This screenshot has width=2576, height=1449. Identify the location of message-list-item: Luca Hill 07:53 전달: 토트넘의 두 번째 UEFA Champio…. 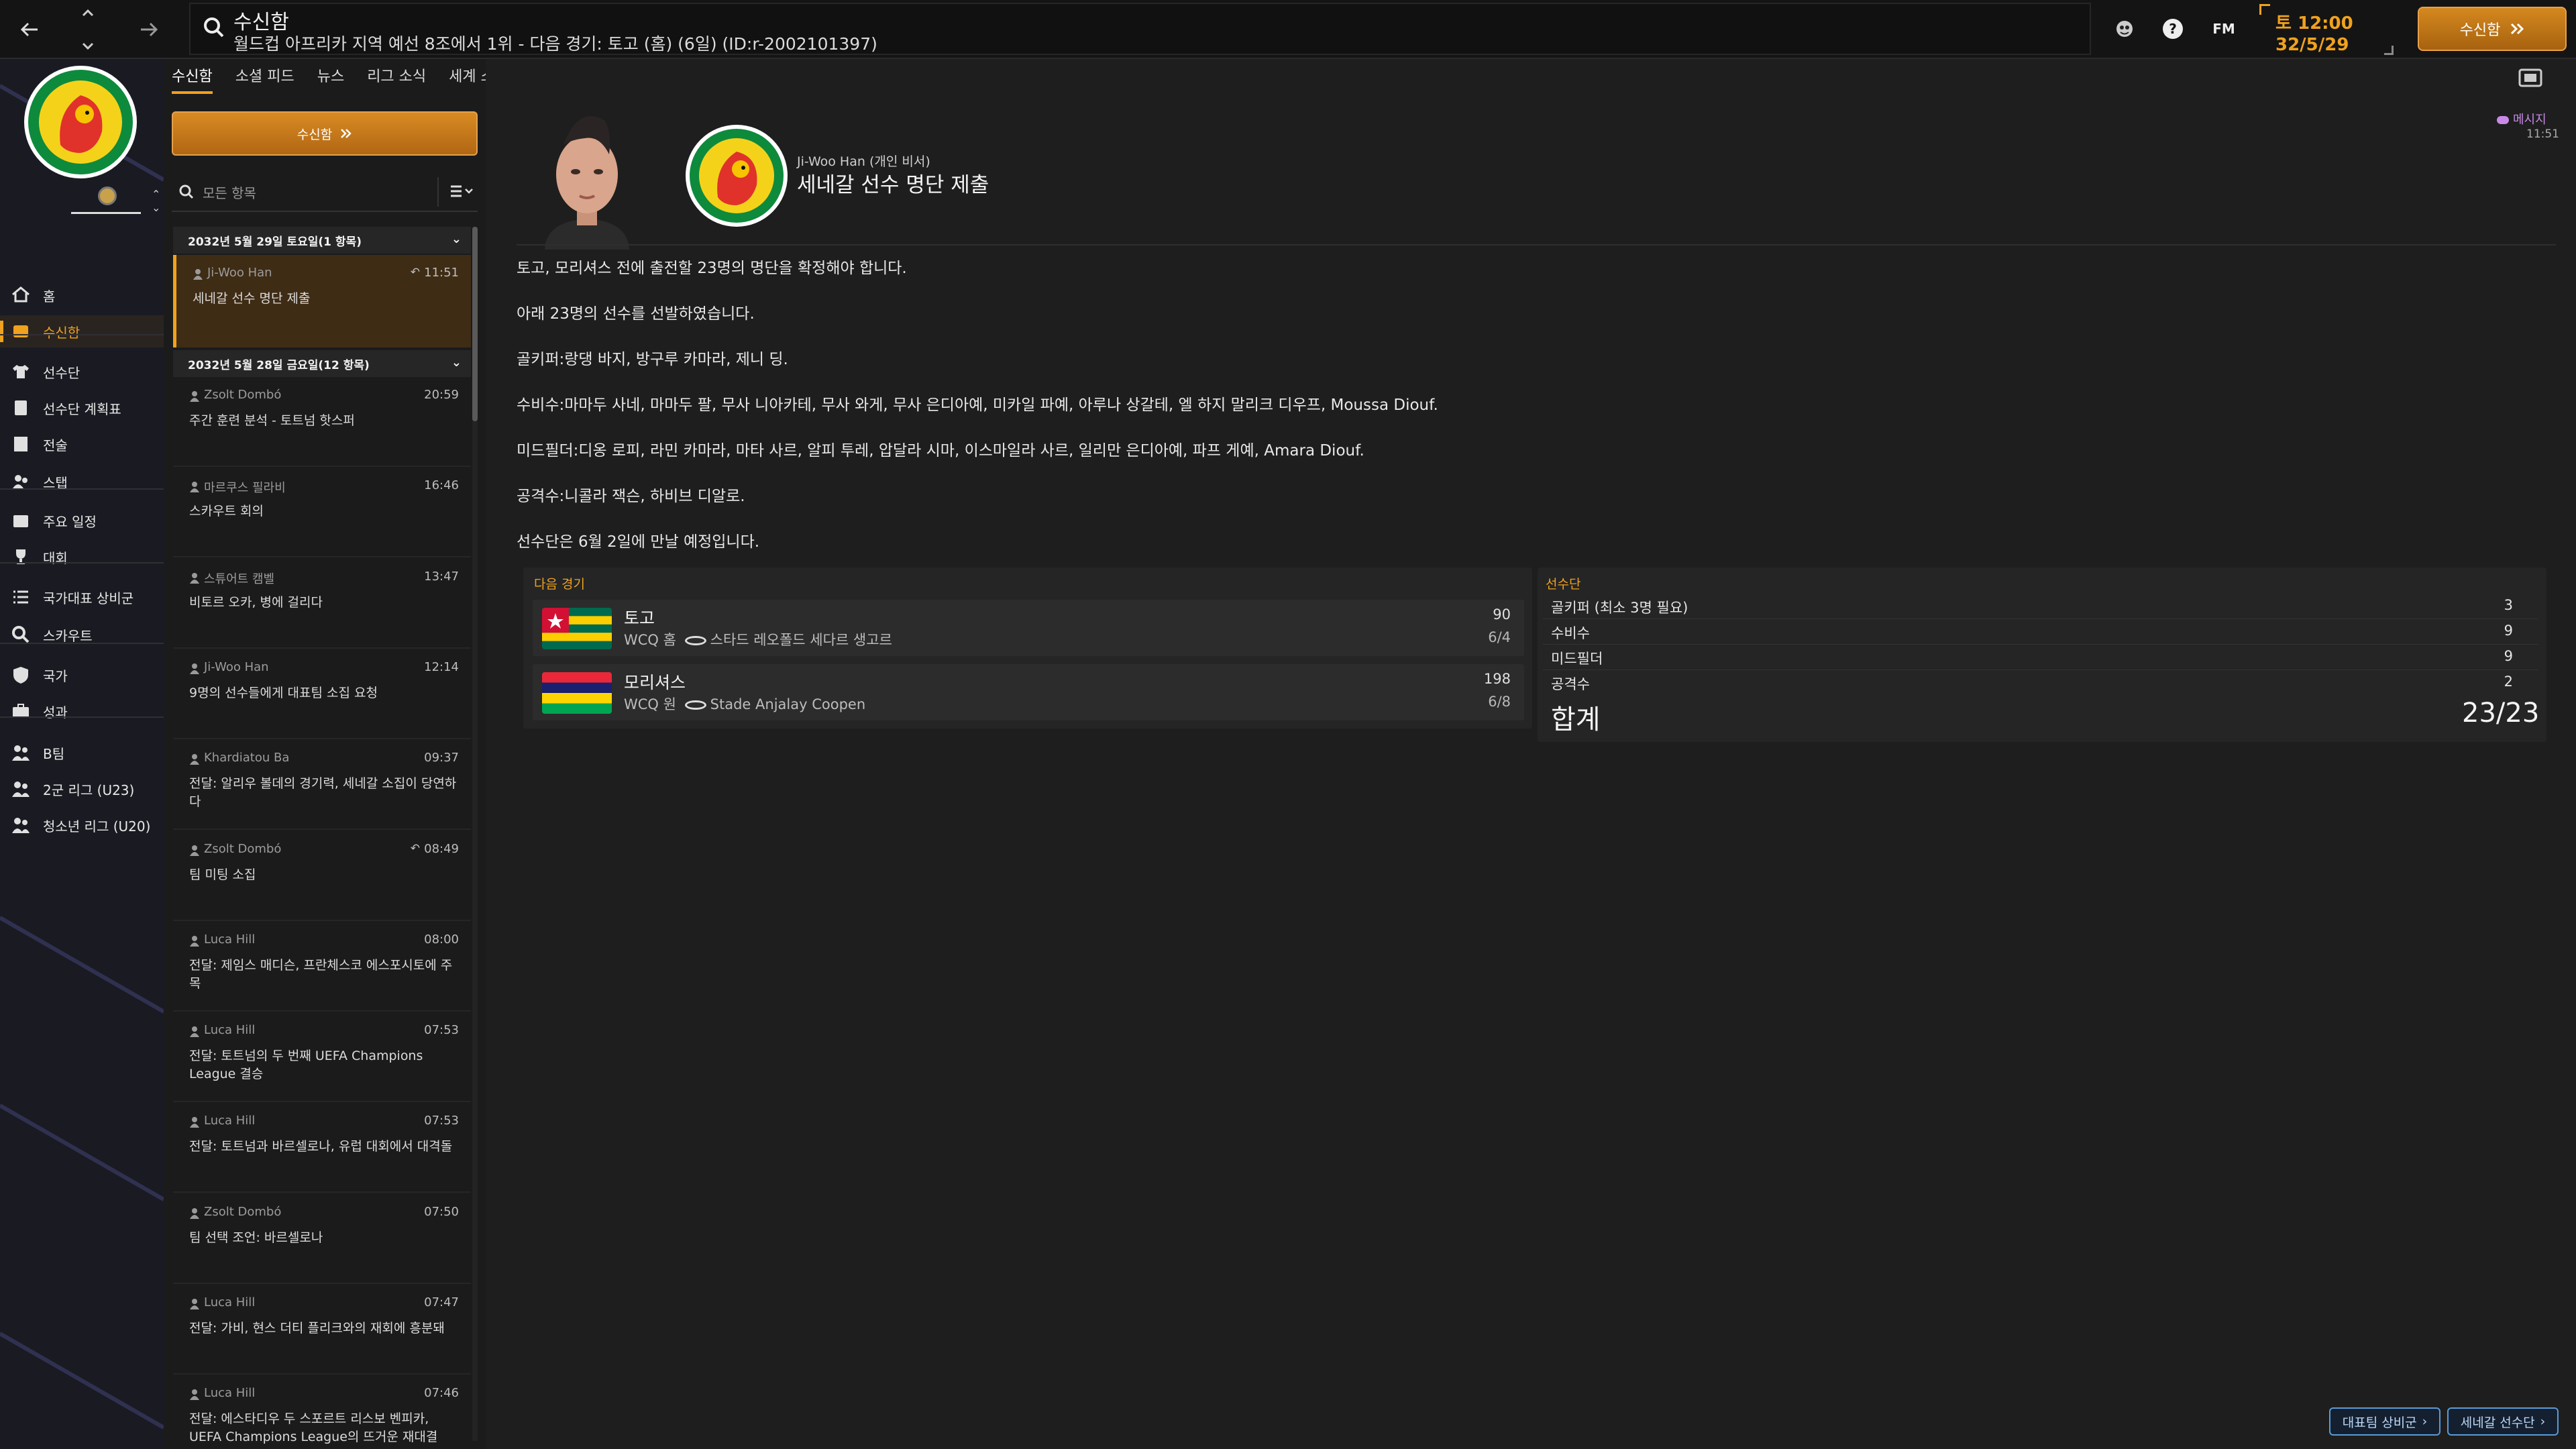
(322, 1057).